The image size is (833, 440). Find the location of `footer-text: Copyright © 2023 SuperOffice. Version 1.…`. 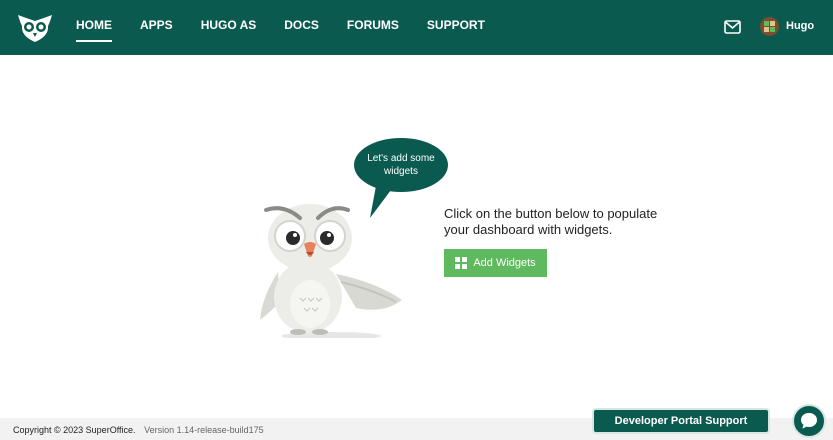

footer-text: Copyright © 2023 SuperOffice. Version 1.… is located at coordinates (138, 430).